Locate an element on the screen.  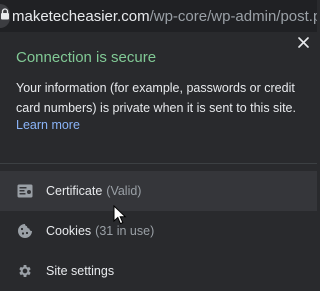
certificate-status: (Valid) is located at coordinates (124, 191).